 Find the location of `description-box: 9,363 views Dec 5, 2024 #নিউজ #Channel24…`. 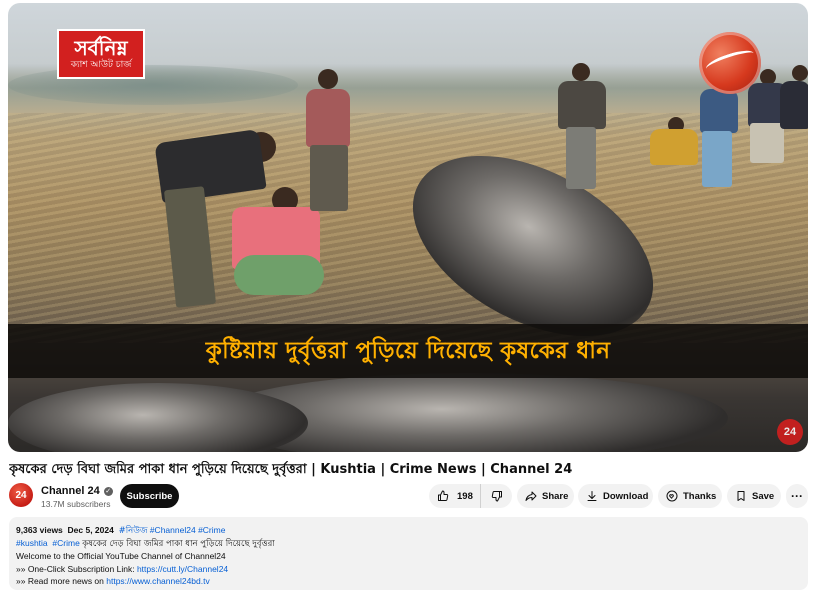

description-box: 9,363 views Dec 5, 2024 #নিউজ #Channel24… is located at coordinates (408, 553).